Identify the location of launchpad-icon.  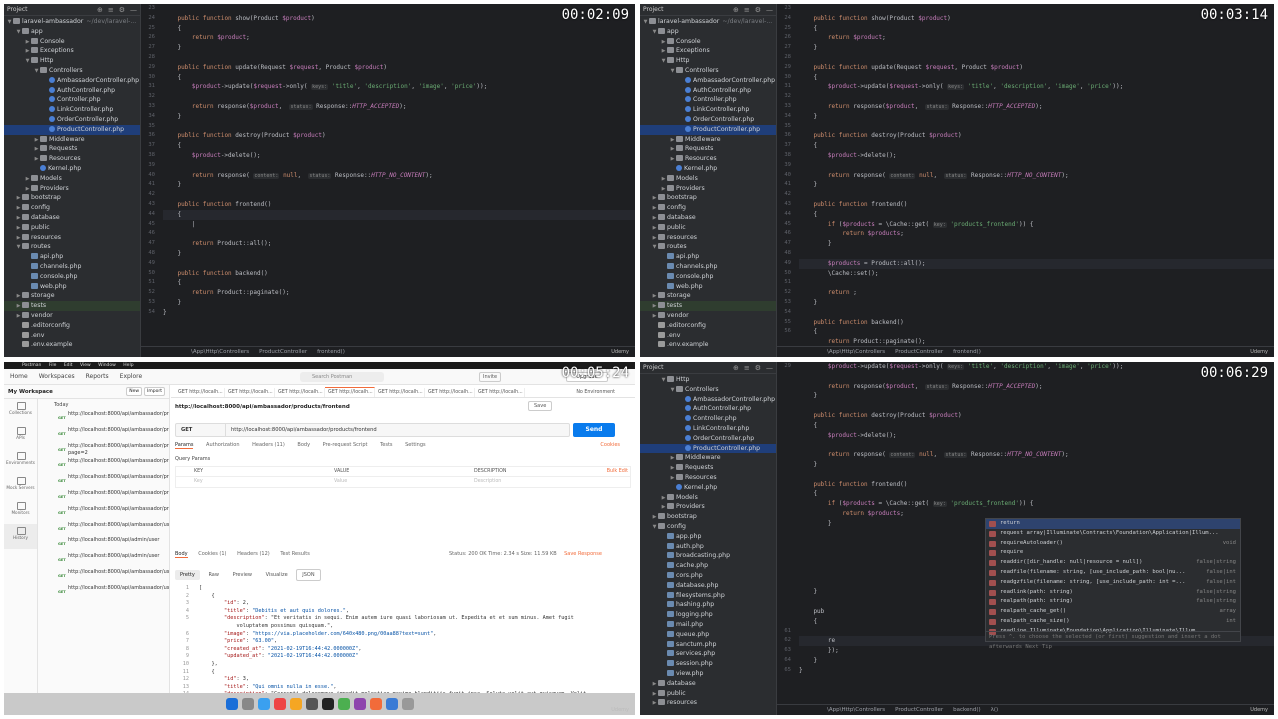
(247, 704).